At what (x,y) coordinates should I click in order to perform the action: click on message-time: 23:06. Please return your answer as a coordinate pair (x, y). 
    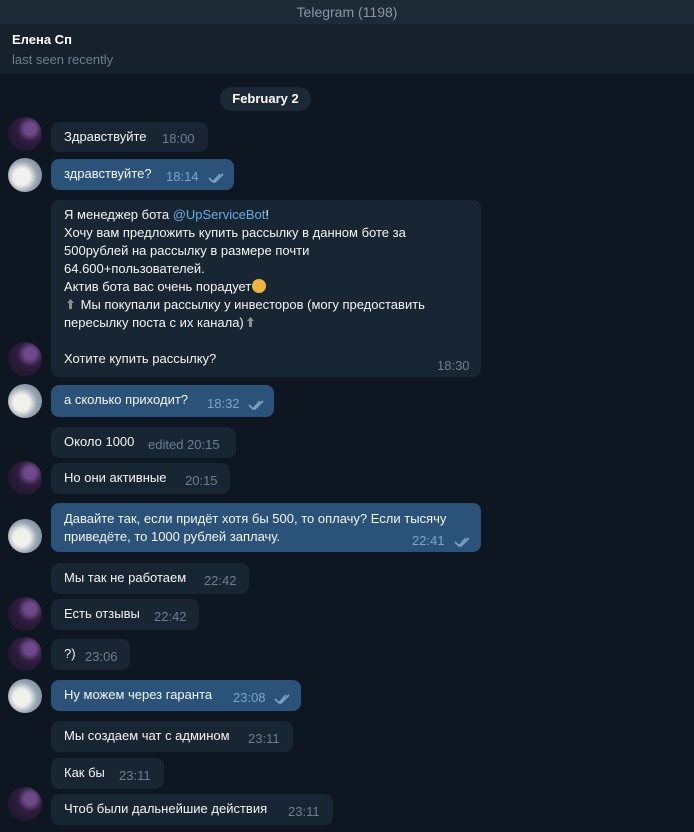
    Looking at the image, I should click on (101, 656).